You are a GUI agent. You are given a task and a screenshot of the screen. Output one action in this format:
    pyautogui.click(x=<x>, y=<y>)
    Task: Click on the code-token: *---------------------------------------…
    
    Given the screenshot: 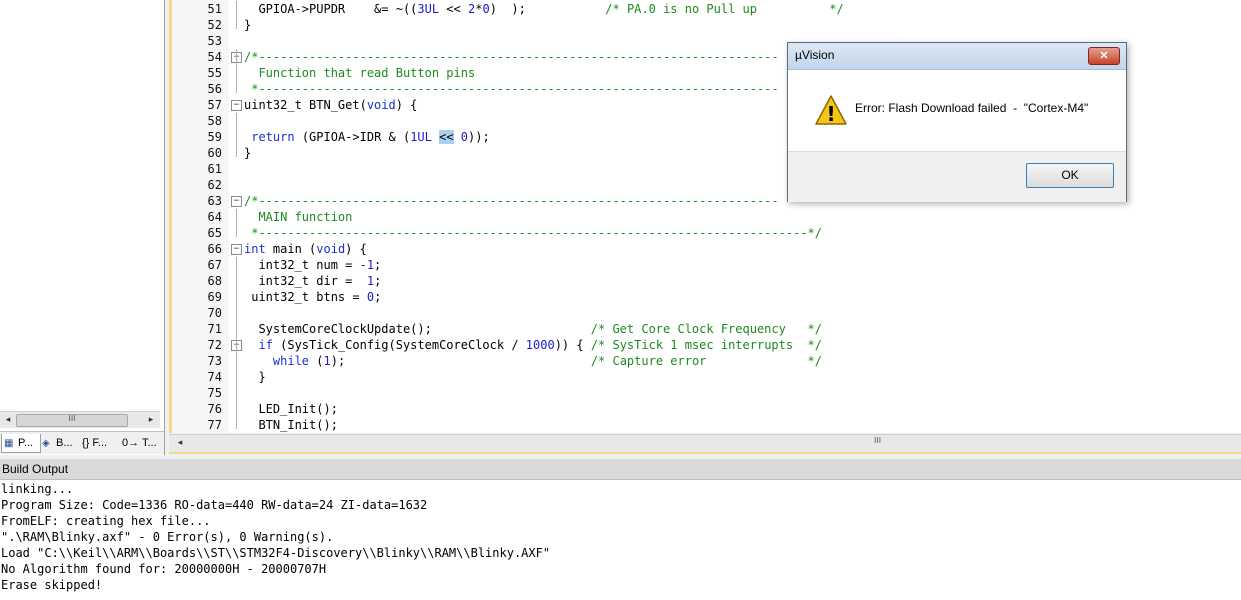 What is the action you would take?
    pyautogui.click(x=511, y=89)
    